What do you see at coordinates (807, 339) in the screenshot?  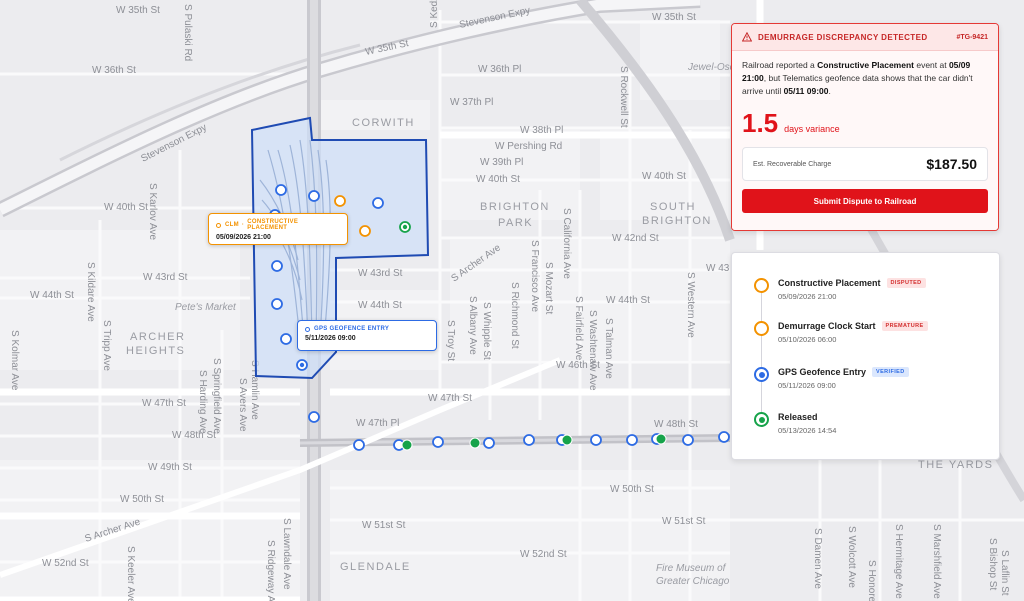 I see `timeline-item-time: 05/10/2026 06:00` at bounding box center [807, 339].